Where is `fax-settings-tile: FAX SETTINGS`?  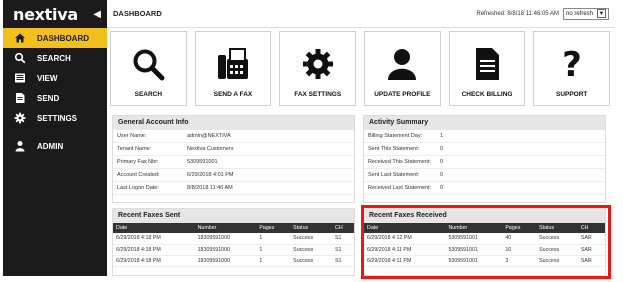
fax-settings-tile: FAX SETTINGS is located at coordinates (318, 68).